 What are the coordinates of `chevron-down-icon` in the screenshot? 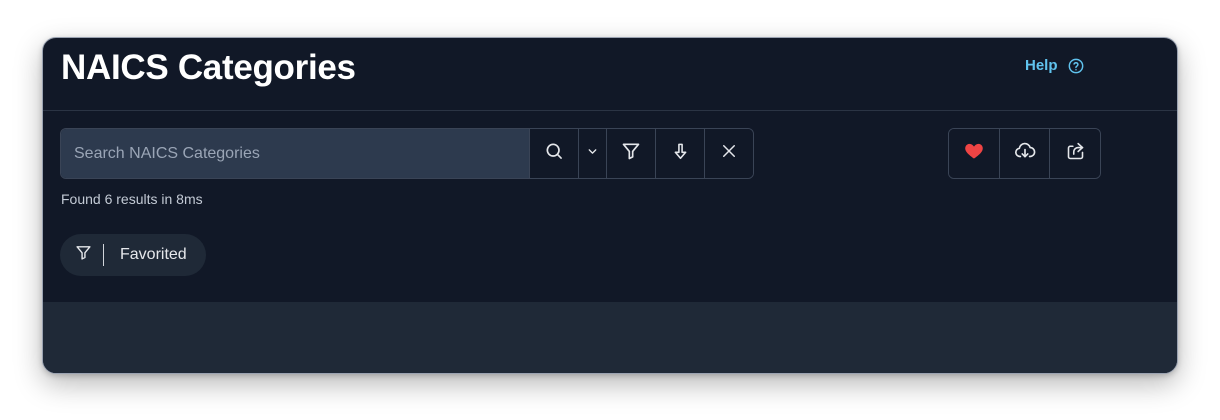 It's located at (592, 154).